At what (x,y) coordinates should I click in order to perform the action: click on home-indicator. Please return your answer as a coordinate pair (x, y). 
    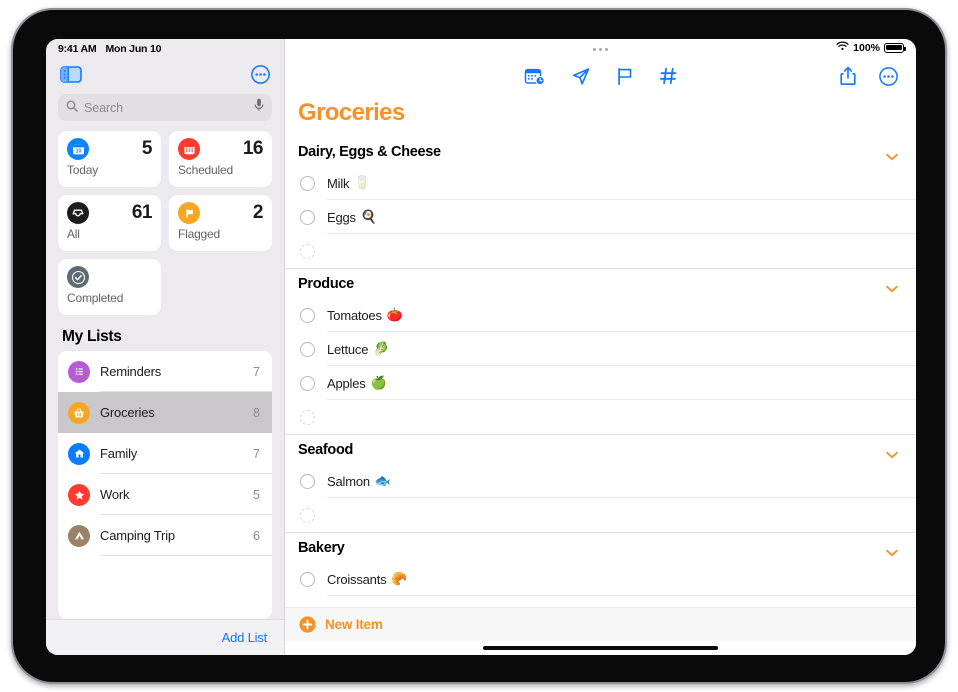
    Looking at the image, I should click on (600, 648).